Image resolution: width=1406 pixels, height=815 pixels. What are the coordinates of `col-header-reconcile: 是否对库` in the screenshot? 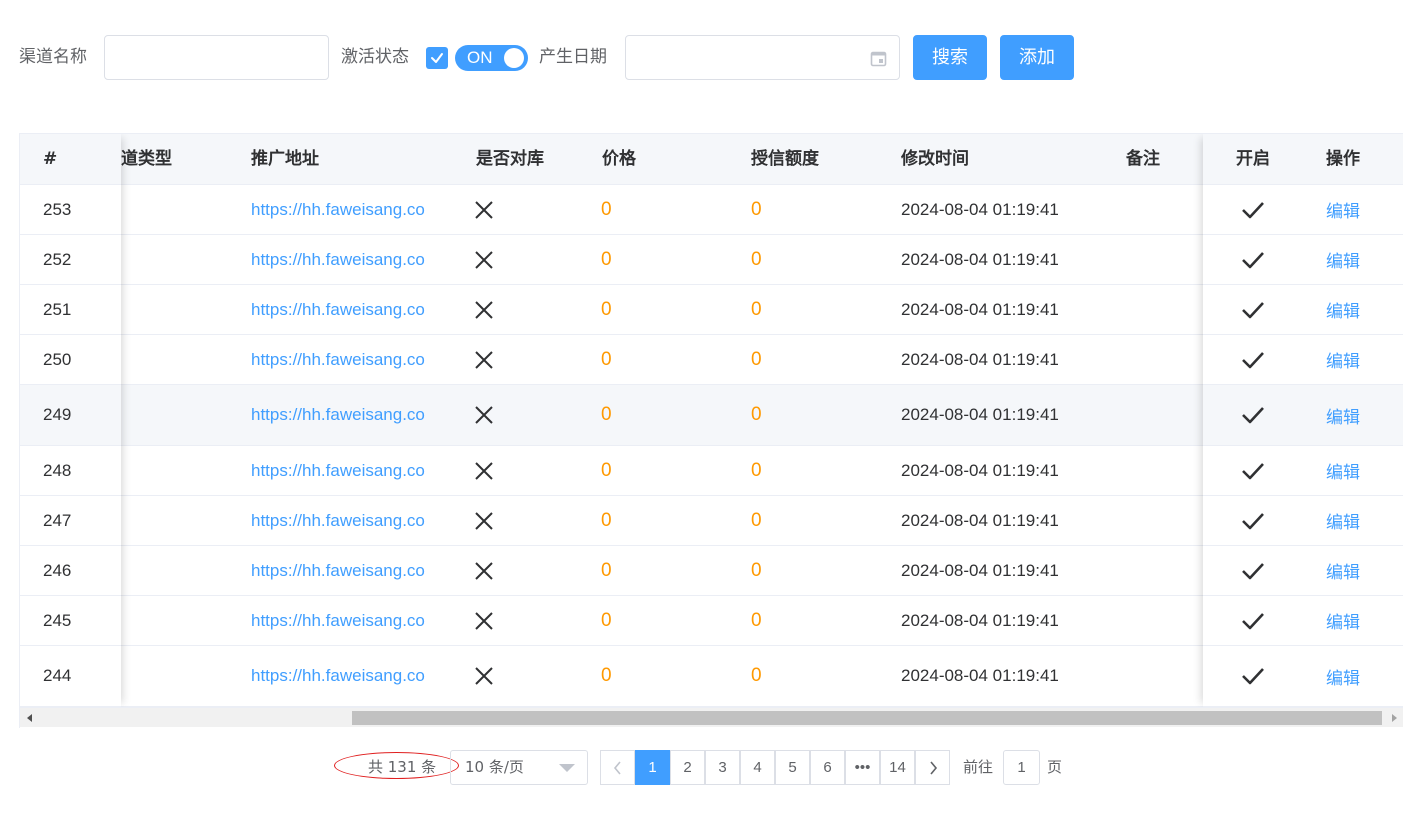 It's located at (510, 159).